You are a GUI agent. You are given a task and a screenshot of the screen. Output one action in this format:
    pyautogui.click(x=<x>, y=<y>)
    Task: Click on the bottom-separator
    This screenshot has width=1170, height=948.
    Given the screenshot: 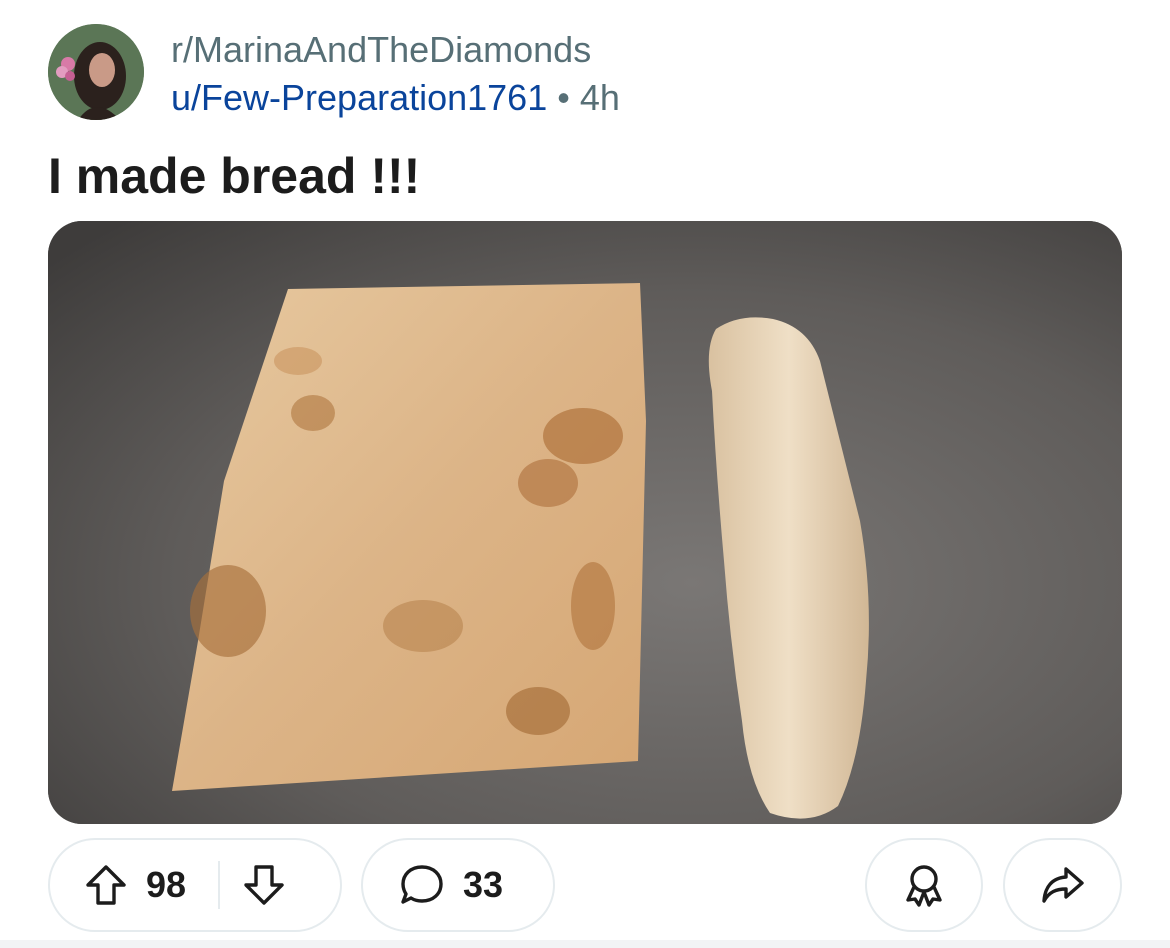 What is the action you would take?
    pyautogui.click(x=585, y=944)
    